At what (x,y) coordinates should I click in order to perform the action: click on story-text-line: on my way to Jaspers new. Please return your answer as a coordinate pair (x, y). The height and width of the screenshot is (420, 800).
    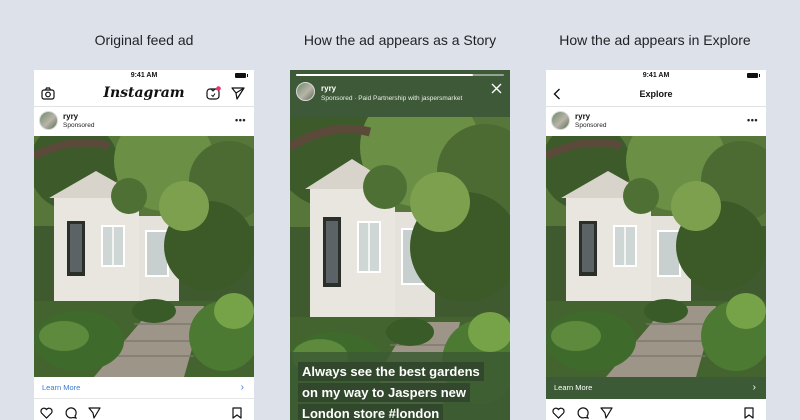
    Looking at the image, I should click on (384, 392).